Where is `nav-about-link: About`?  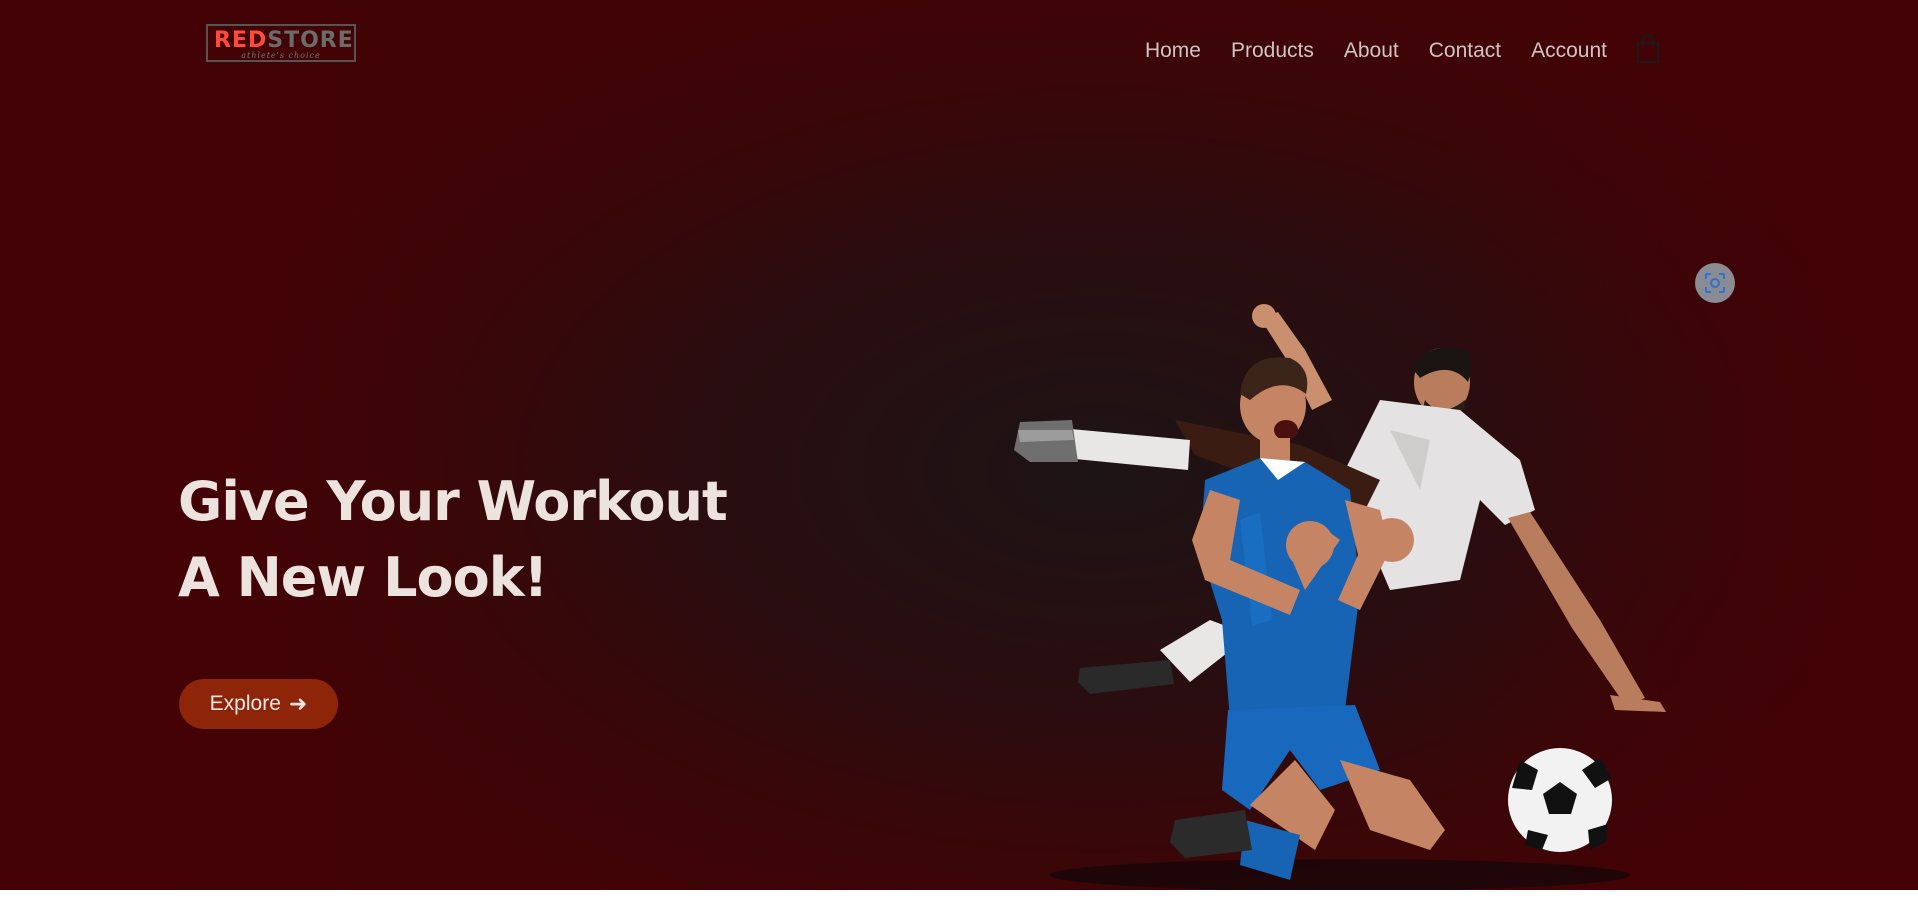
nav-about-link: About is located at coordinates (1371, 51).